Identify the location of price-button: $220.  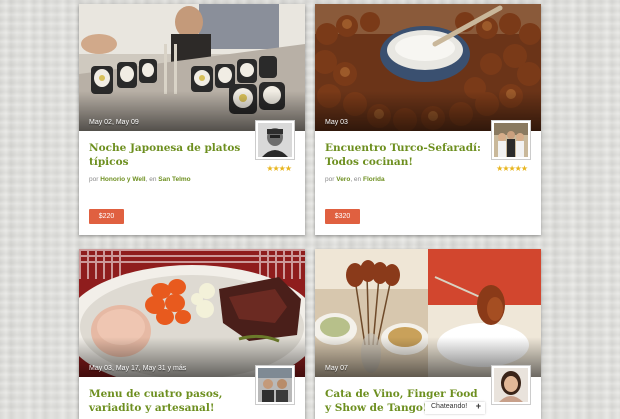
(106, 216).